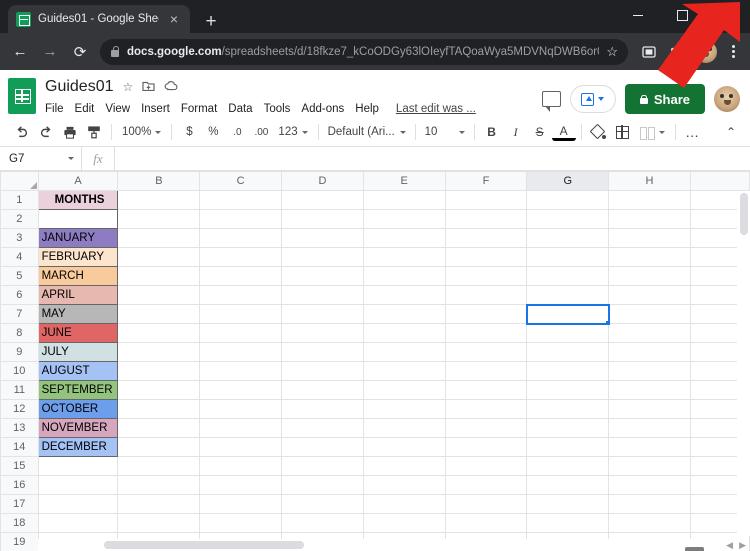 This screenshot has width=750, height=551. I want to click on cell-H12, so click(649, 409).